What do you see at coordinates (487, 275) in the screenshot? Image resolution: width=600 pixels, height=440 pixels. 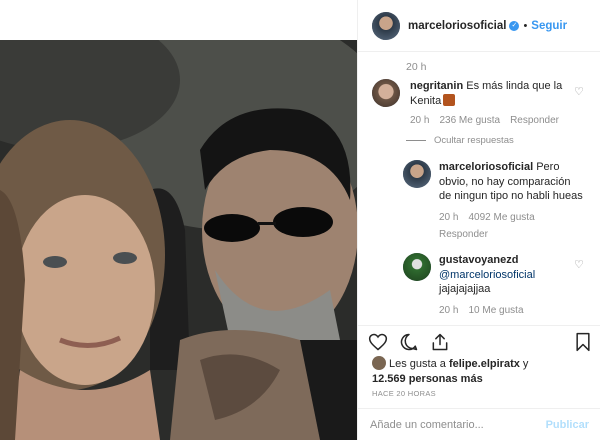 I see `reply-mention: @marceloriosoficial` at bounding box center [487, 275].